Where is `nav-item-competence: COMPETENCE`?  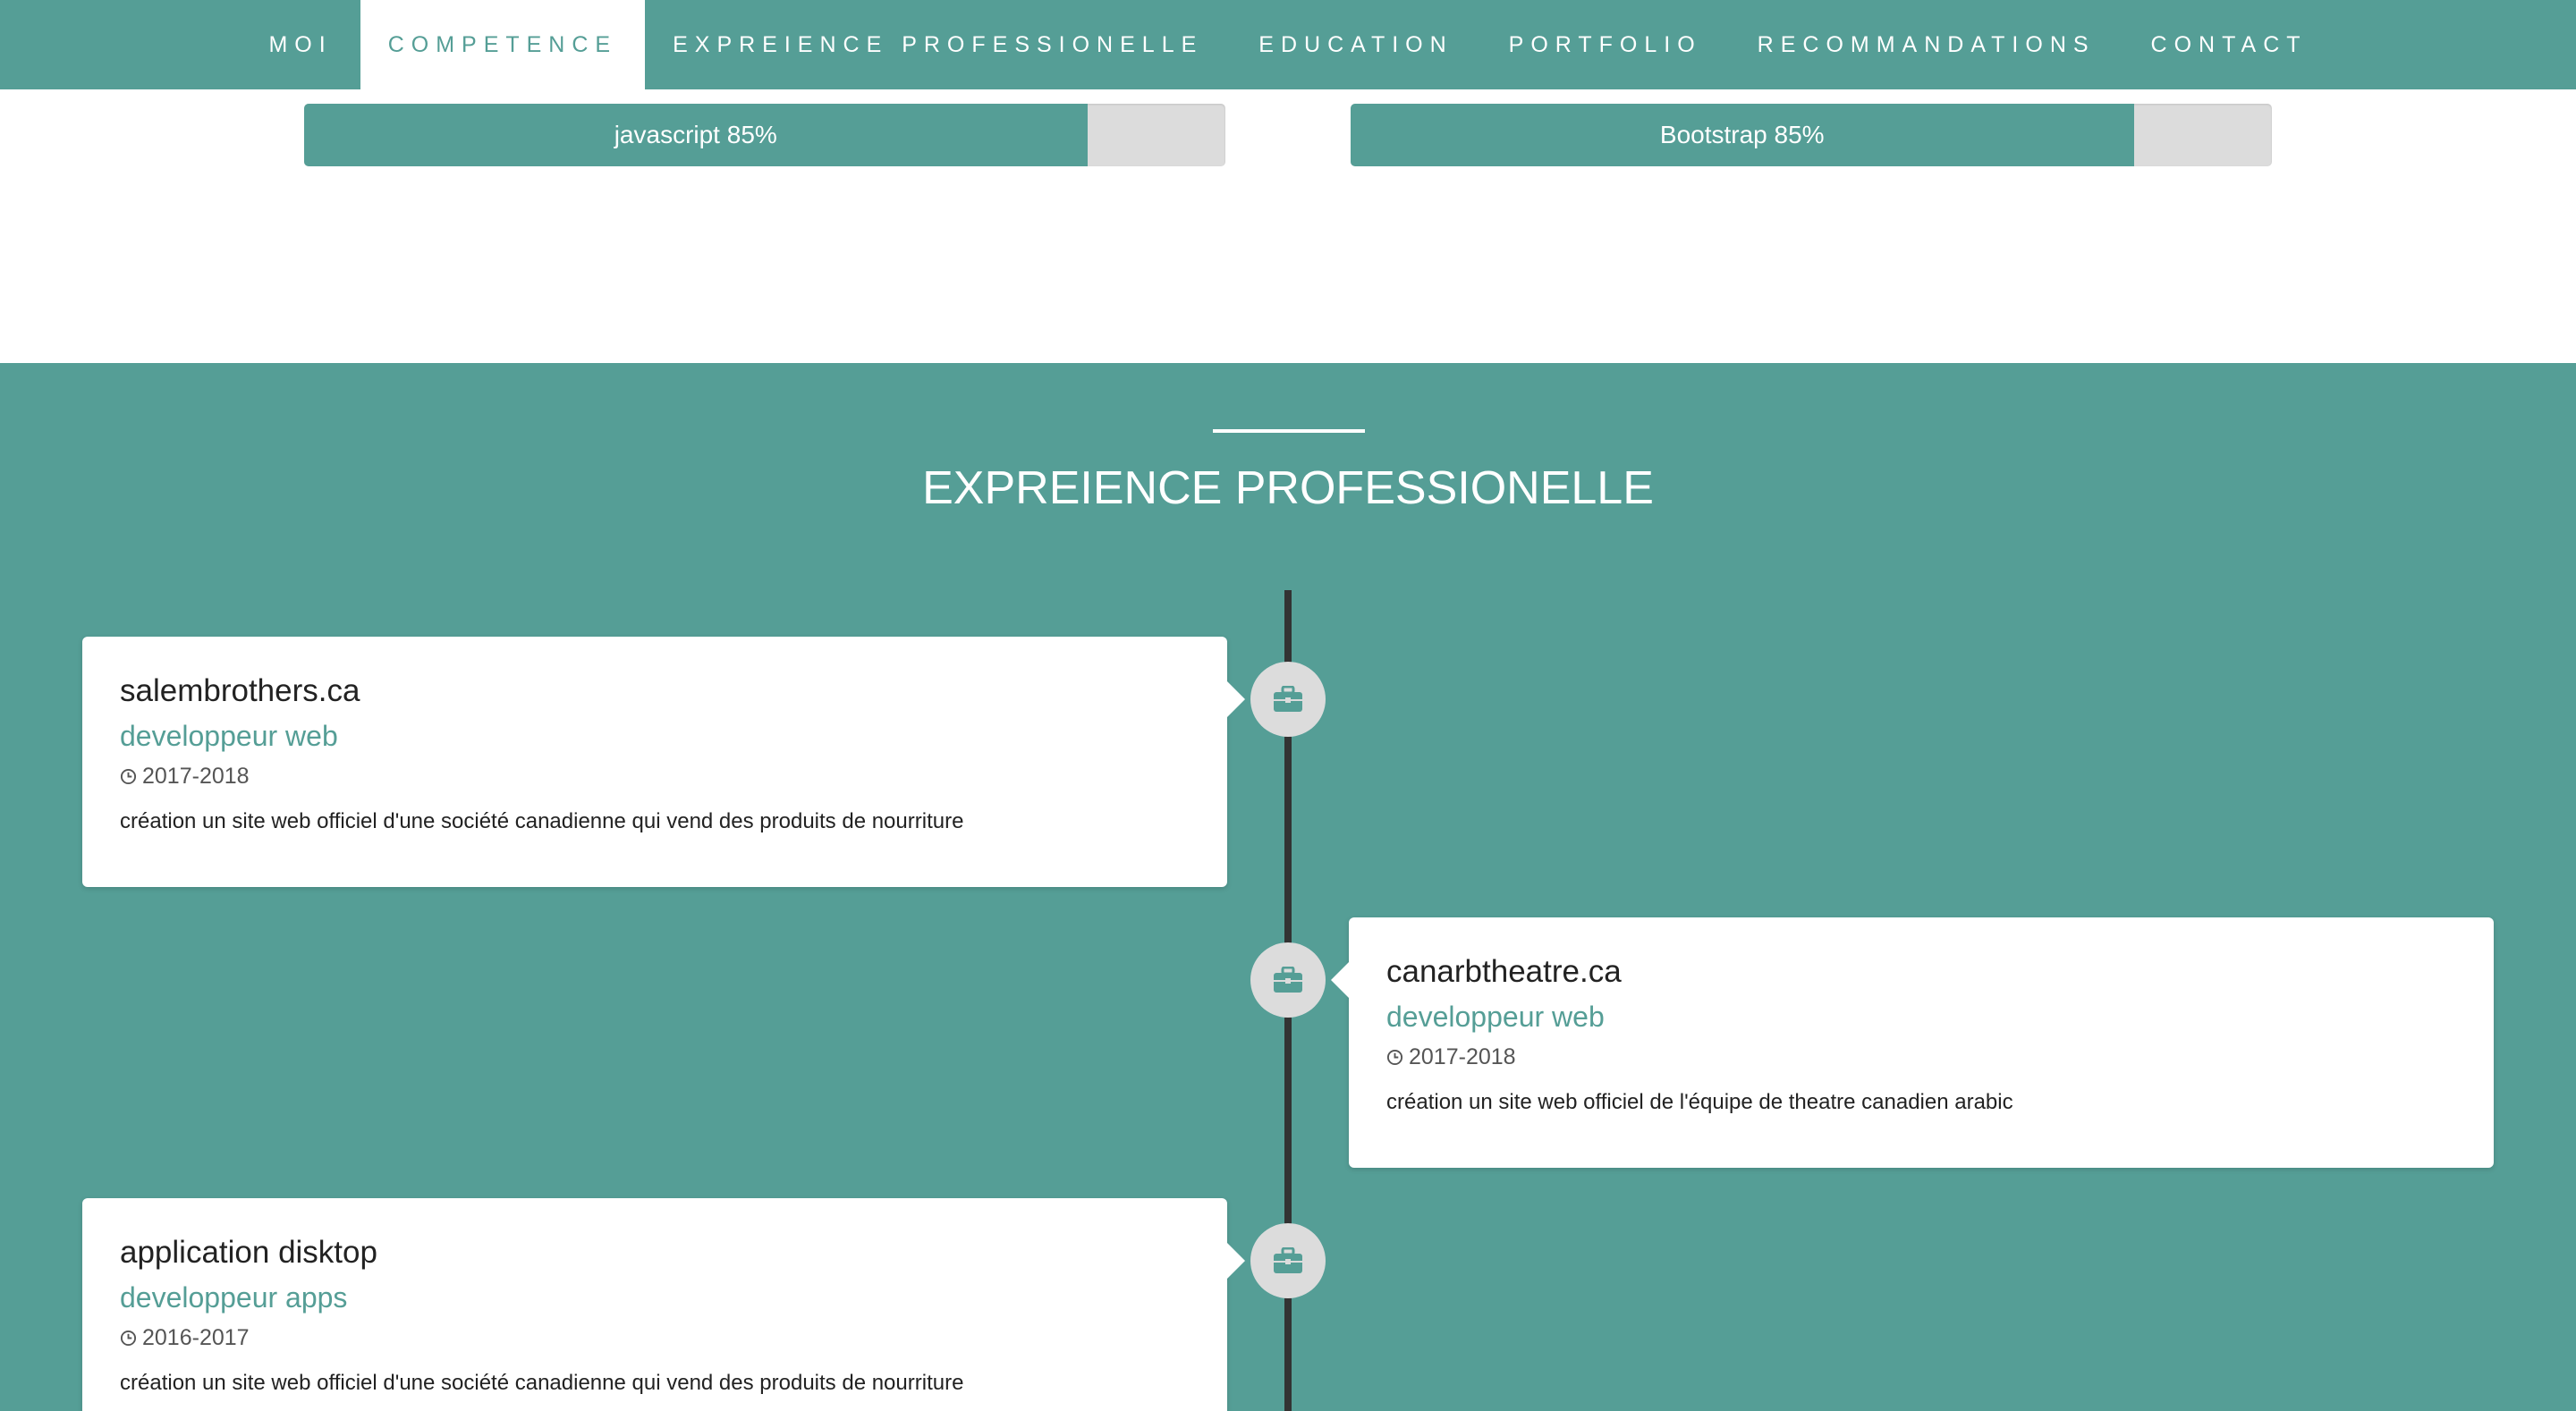
nav-item-competence: COMPETENCE is located at coordinates (503, 44).